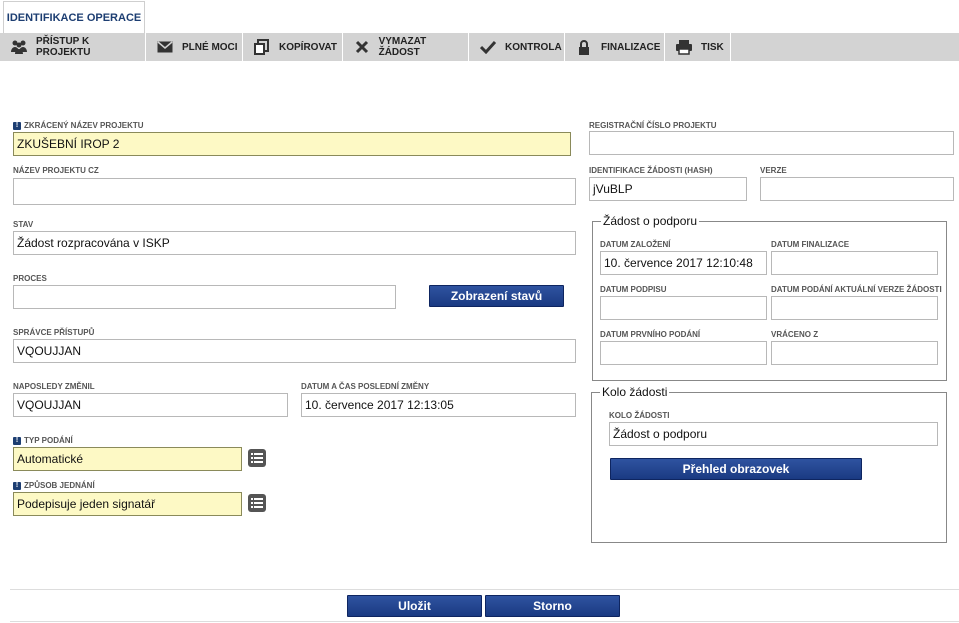 The image size is (959, 623). I want to click on access-project-button: PŘÍSTUP K PROJEKTU, so click(73, 47).